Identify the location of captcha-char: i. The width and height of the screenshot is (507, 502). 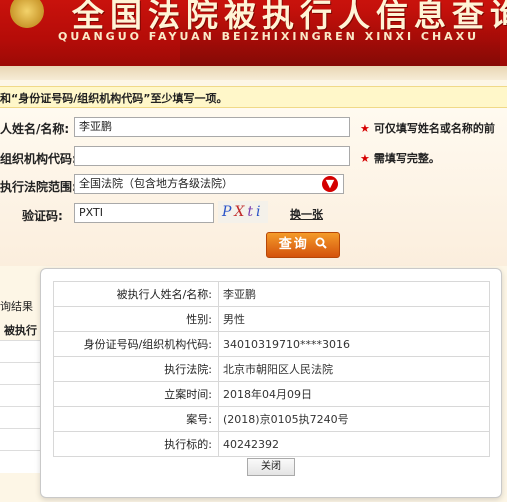
(260, 212).